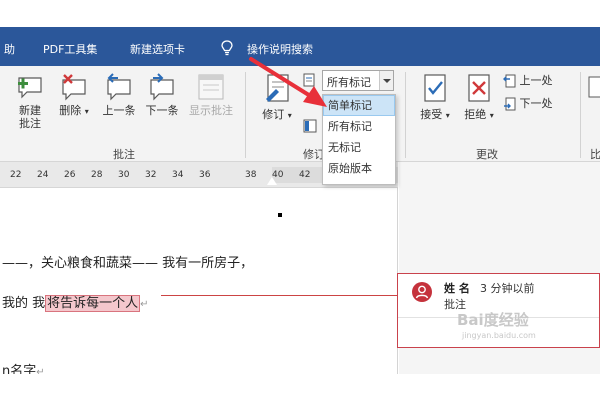 The width and height of the screenshot is (600, 400). What do you see at coordinates (595, 154) in the screenshot?
I see `compare-group-label: 比` at bounding box center [595, 154].